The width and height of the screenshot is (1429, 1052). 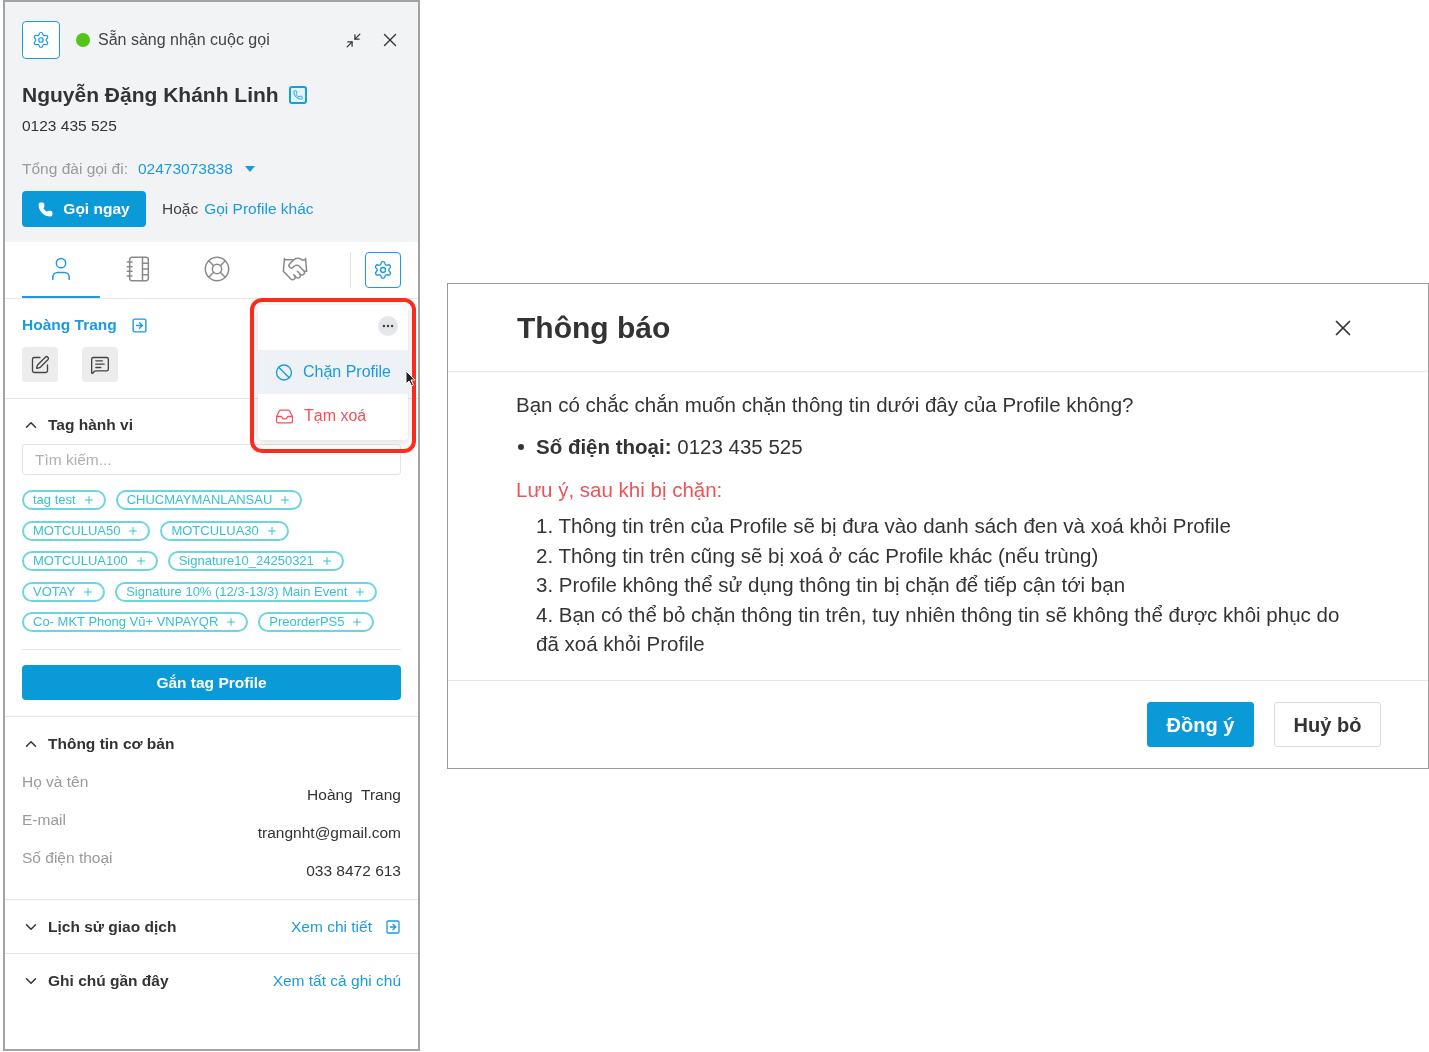 I want to click on tag-chip: MOTCULUA30, so click(x=224, y=530).